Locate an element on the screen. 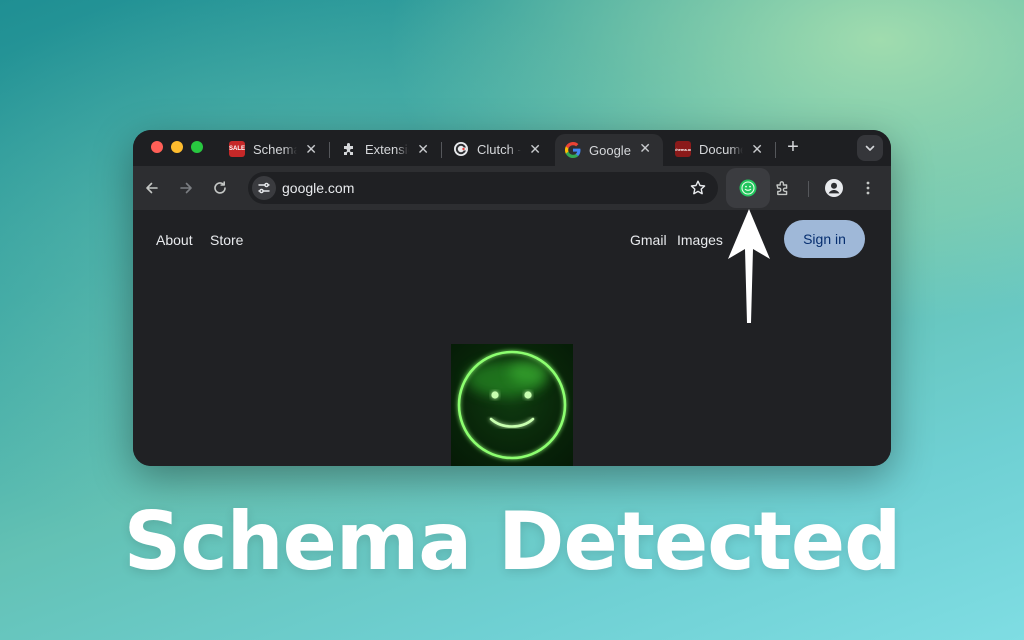 This screenshot has height=640, width=1024. arrow-right-icon is located at coordinates (186, 188).